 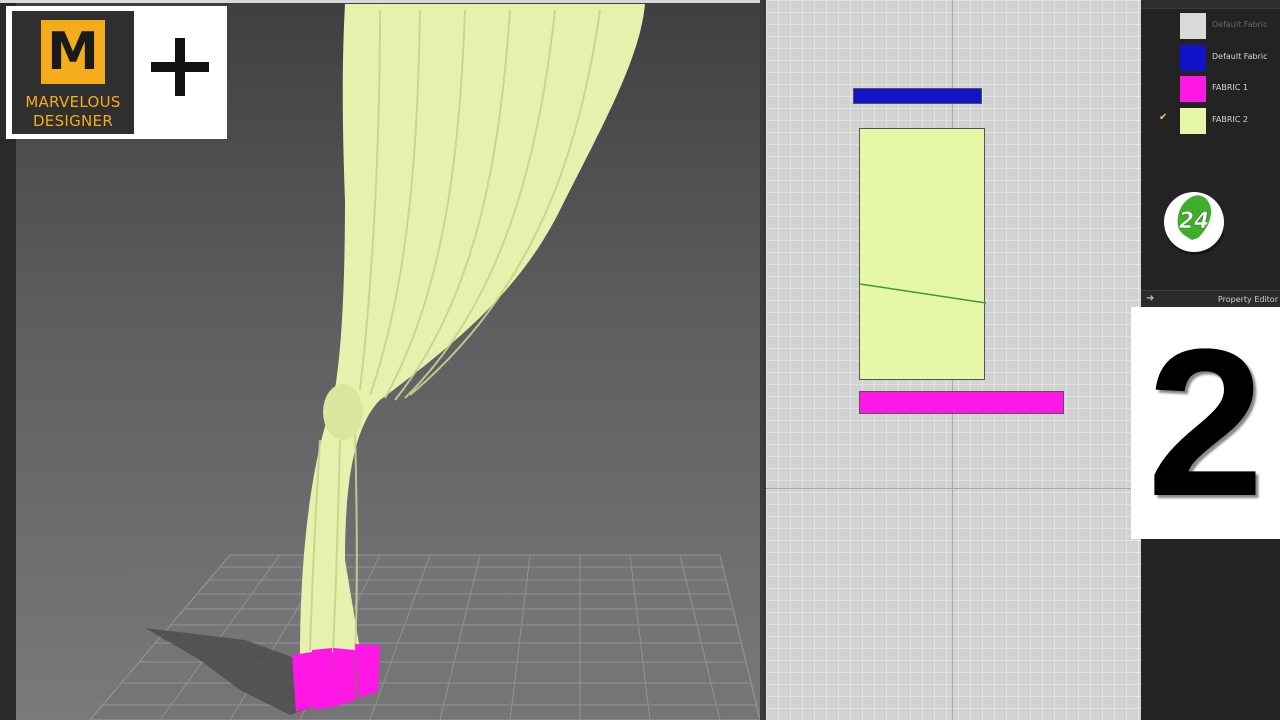 I want to click on pattern-piece-curtain, so click(x=922, y=254).